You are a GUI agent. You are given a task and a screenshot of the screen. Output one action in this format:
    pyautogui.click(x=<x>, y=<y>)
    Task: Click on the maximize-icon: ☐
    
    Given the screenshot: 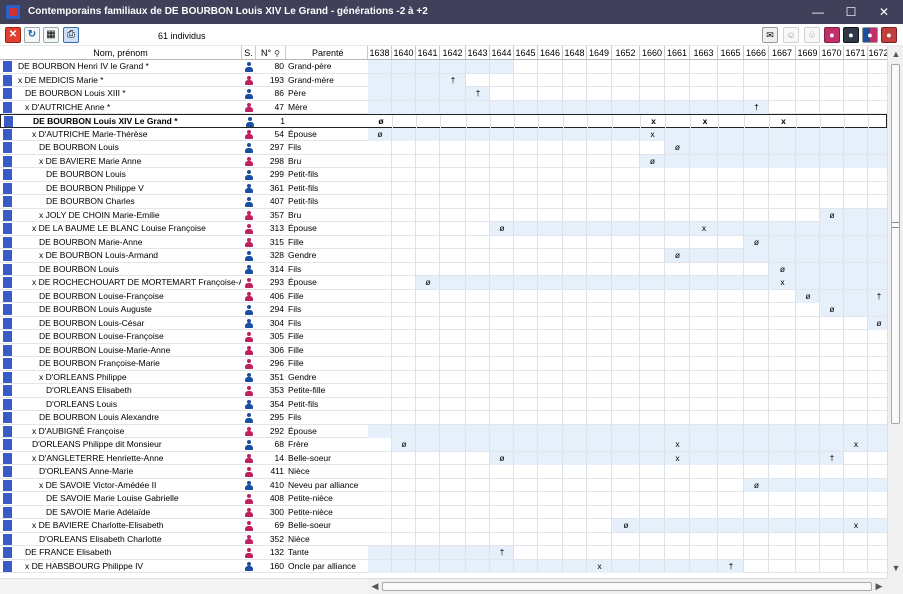 What is the action you would take?
    pyautogui.click(x=851, y=12)
    